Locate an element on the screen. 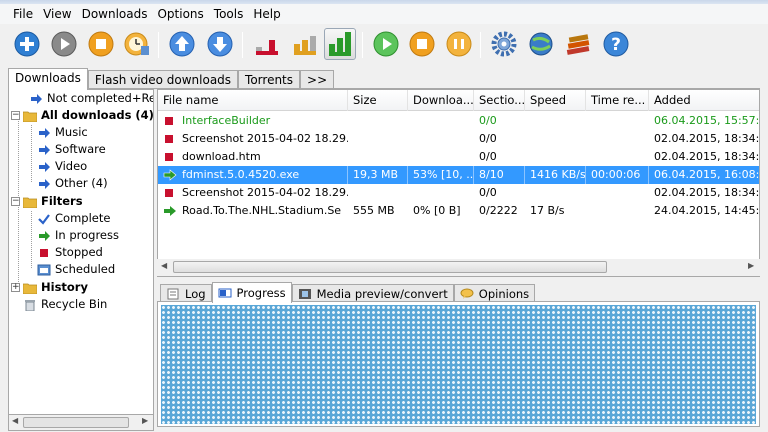 The height and width of the screenshot is (432, 768). traffic-high-button is located at coordinates (340, 44).